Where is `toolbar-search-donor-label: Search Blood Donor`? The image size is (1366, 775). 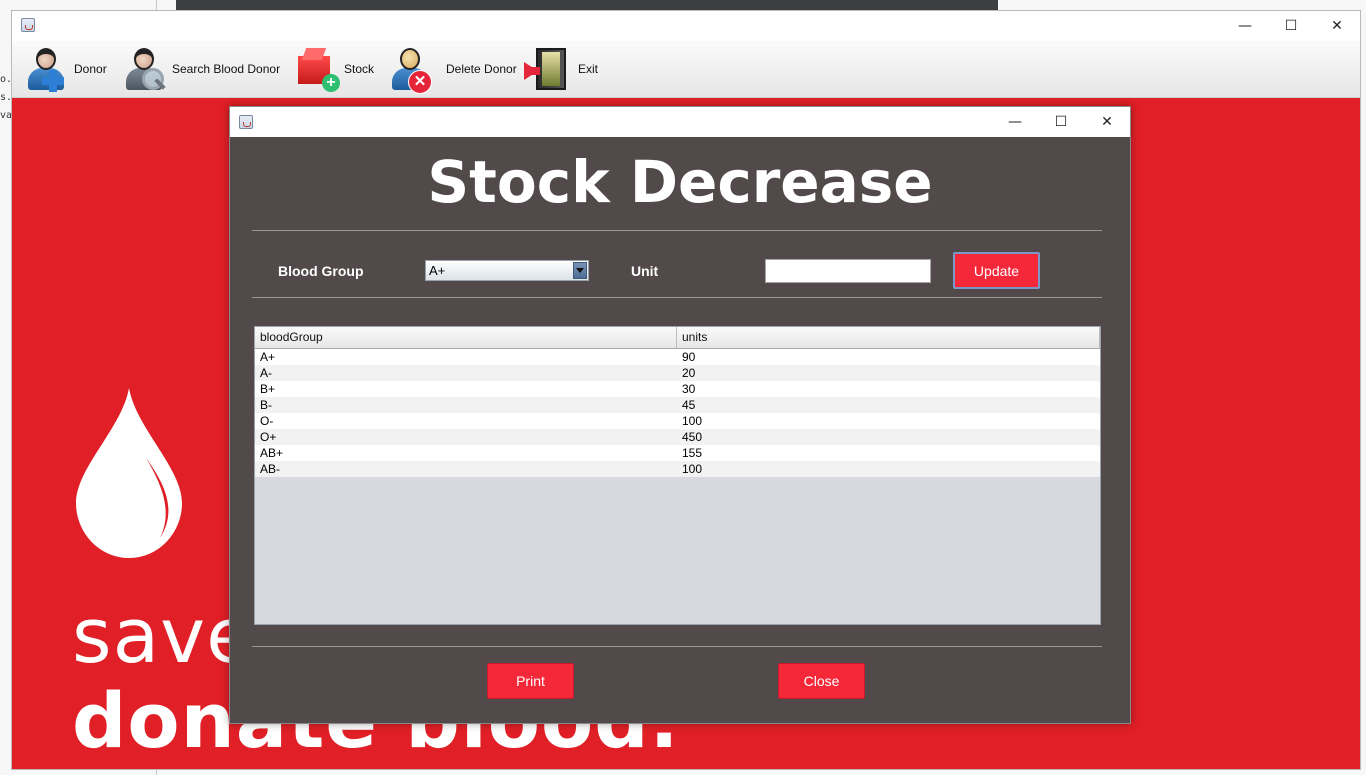 toolbar-search-donor-label: Search Blood Donor is located at coordinates (226, 69).